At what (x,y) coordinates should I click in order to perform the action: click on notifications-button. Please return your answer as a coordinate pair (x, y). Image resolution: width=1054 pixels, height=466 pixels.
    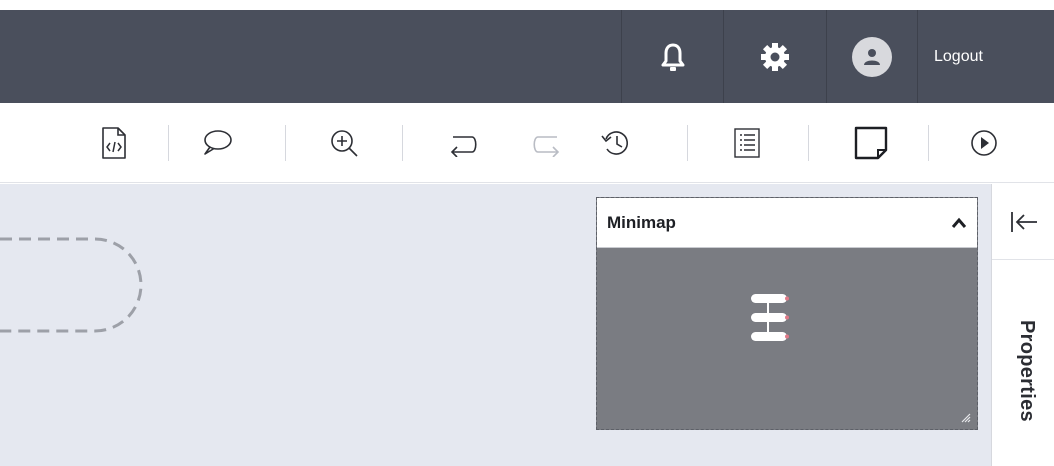
    Looking at the image, I should click on (672, 56).